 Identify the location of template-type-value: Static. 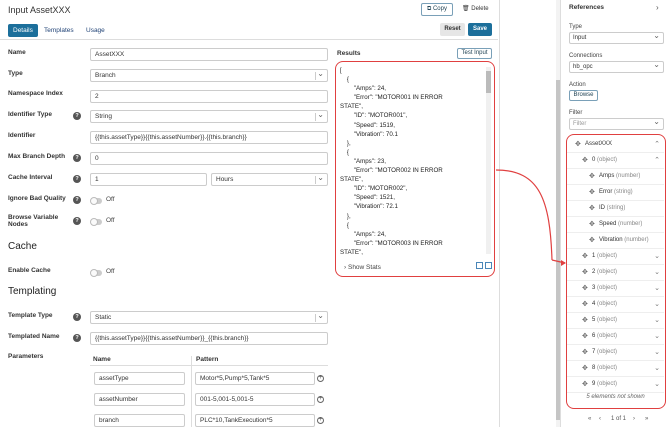
(103, 317).